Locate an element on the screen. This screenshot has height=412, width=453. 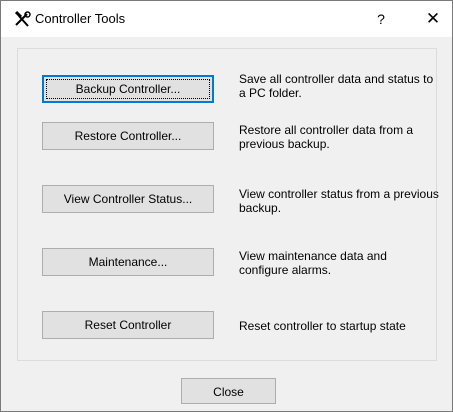
window-title: Controller Tools is located at coordinates (80, 18).